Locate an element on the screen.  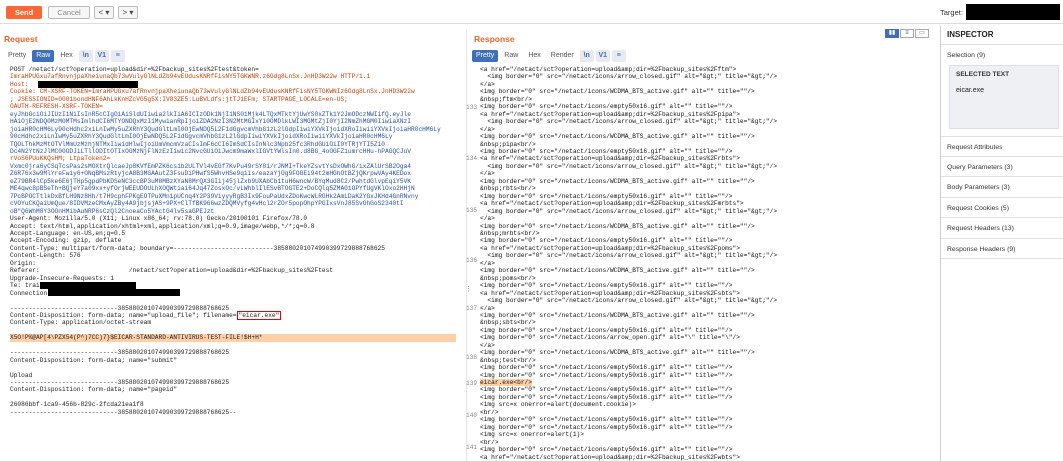
inspector-request-cookies: Request Cookies (5) is located at coordinates (978, 208).